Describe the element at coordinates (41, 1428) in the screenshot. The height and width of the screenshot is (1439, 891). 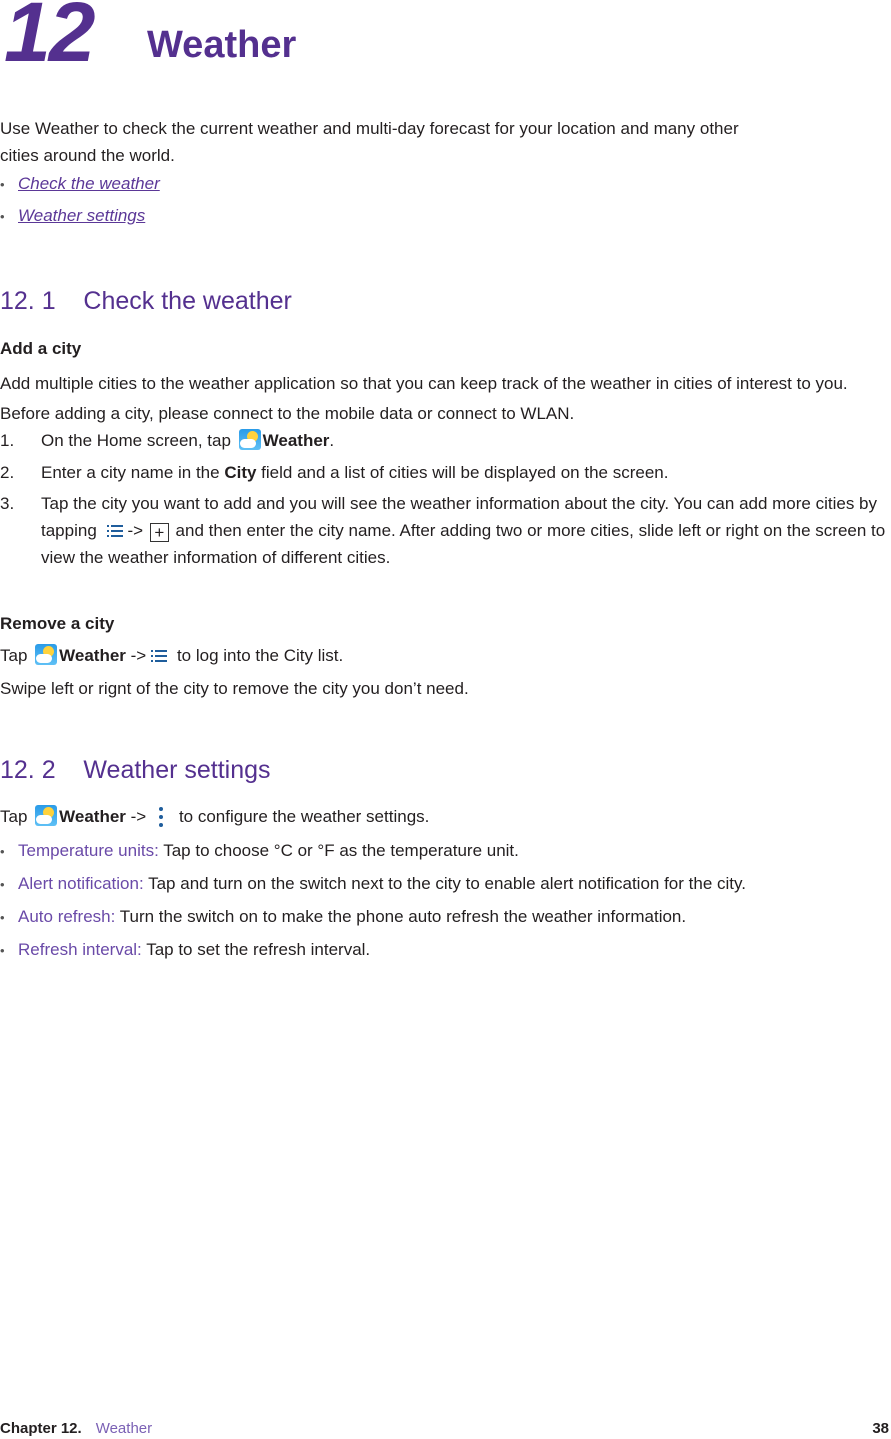
I see `footer-chapter: Chapter 12.` at that location.